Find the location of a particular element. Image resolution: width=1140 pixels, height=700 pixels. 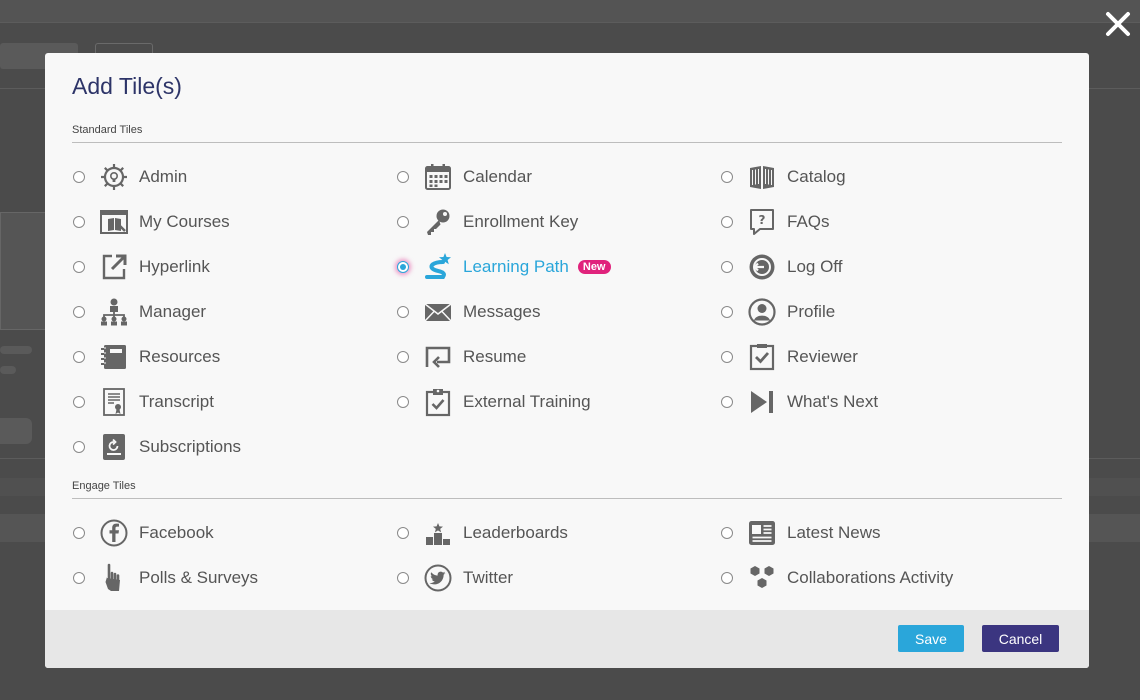

tile-label: Manager is located at coordinates (173, 311).